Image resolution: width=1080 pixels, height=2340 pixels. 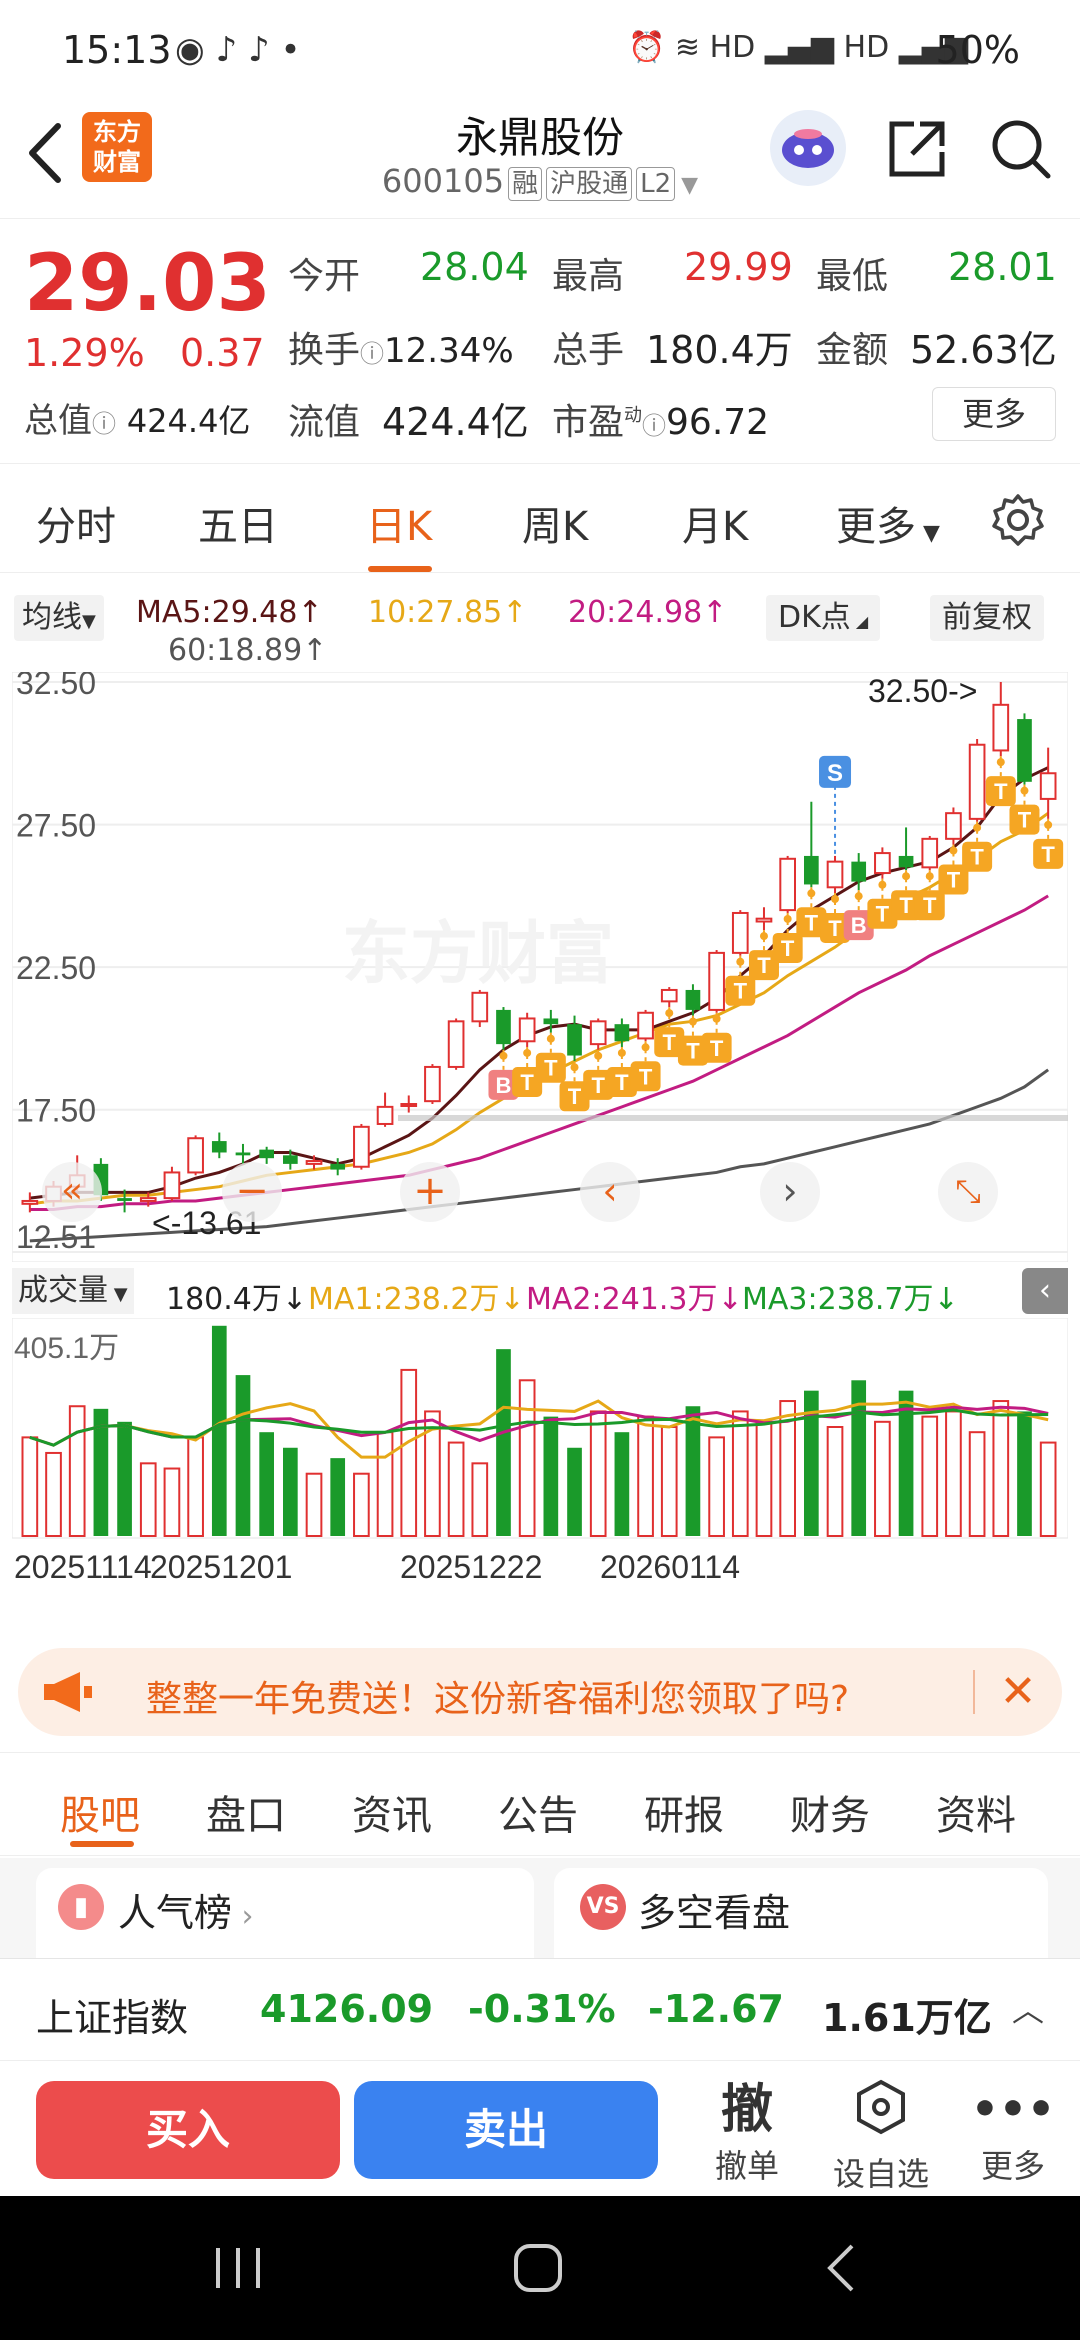 I want to click on battery-level: 50%, so click(x=977, y=50).